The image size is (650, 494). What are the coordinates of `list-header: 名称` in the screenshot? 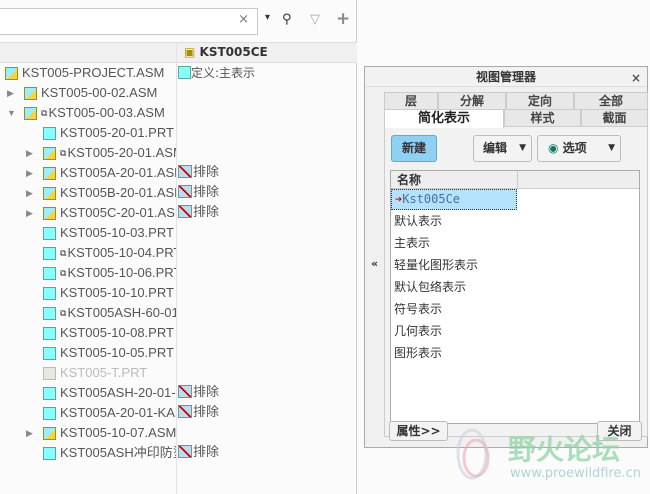 It's located at (515, 180).